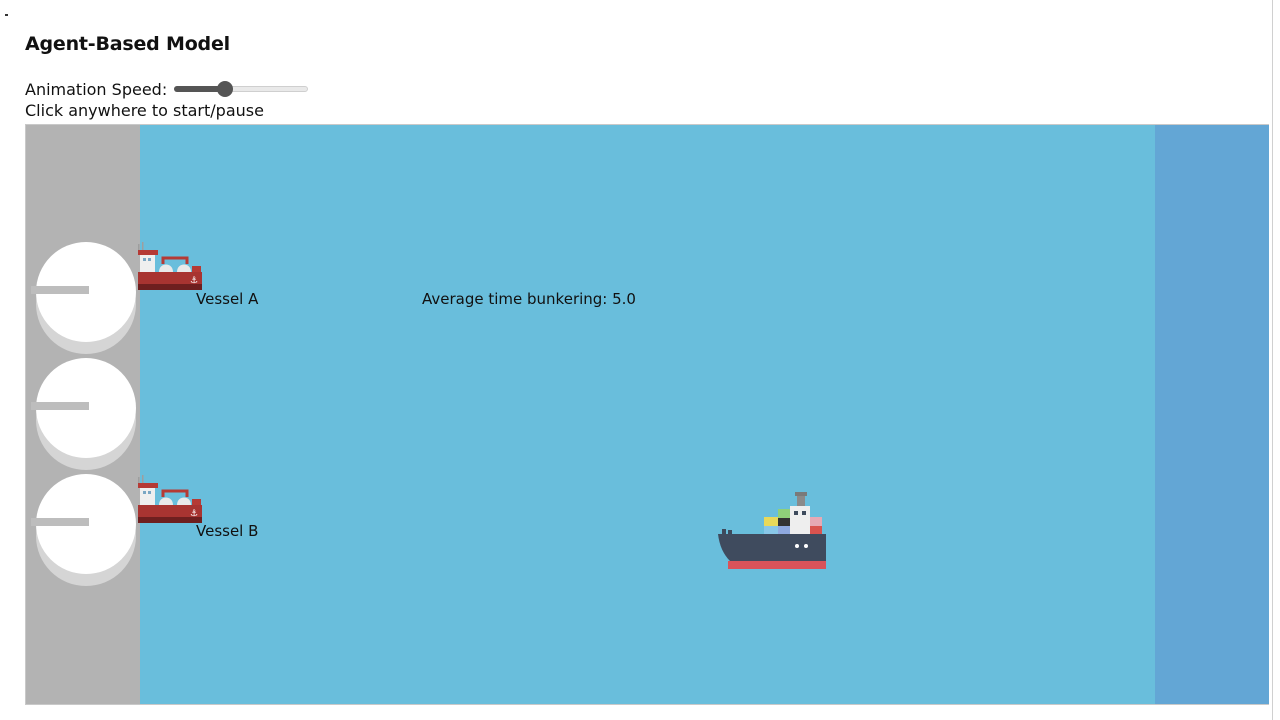 This screenshot has height=720, width=1280. What do you see at coordinates (772, 530) in the screenshot?
I see `container-ship-icon` at bounding box center [772, 530].